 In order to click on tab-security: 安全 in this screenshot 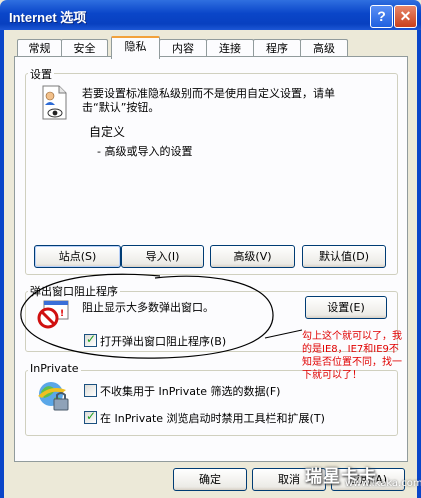, I will do `click(84, 48)`.